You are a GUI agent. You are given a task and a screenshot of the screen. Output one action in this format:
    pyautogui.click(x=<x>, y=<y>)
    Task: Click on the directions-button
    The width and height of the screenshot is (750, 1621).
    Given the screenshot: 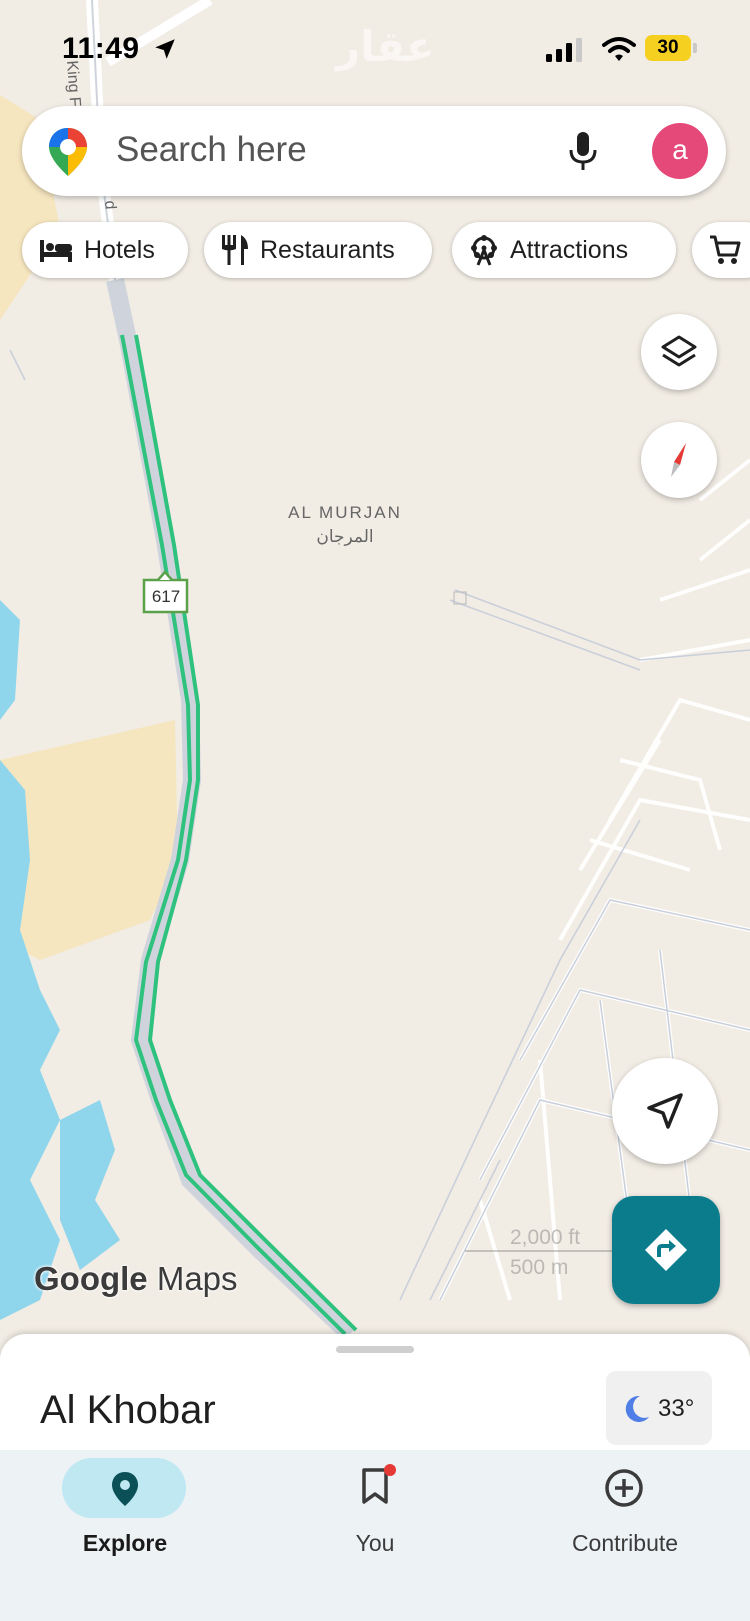 What is the action you would take?
    pyautogui.click(x=666, y=1250)
    